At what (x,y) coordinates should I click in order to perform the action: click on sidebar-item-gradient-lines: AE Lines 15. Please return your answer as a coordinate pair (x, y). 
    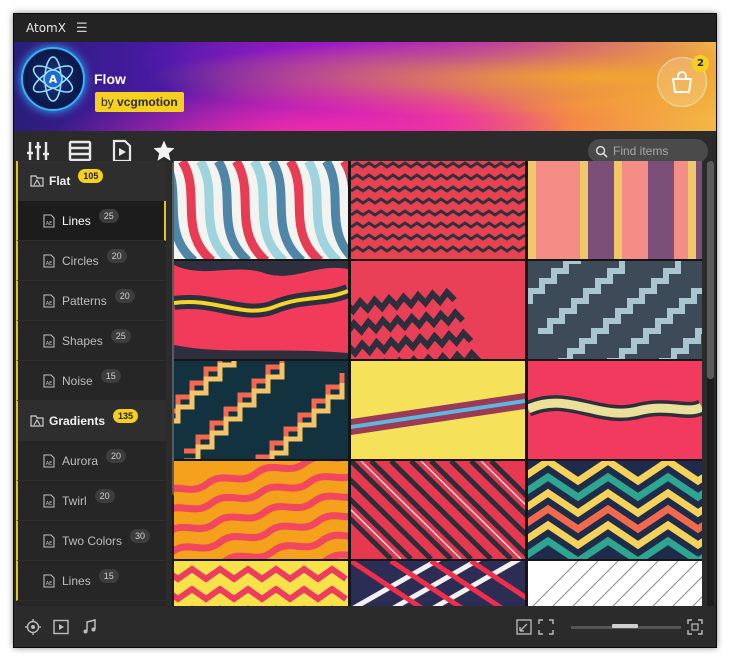
    Looking at the image, I should click on (91, 581).